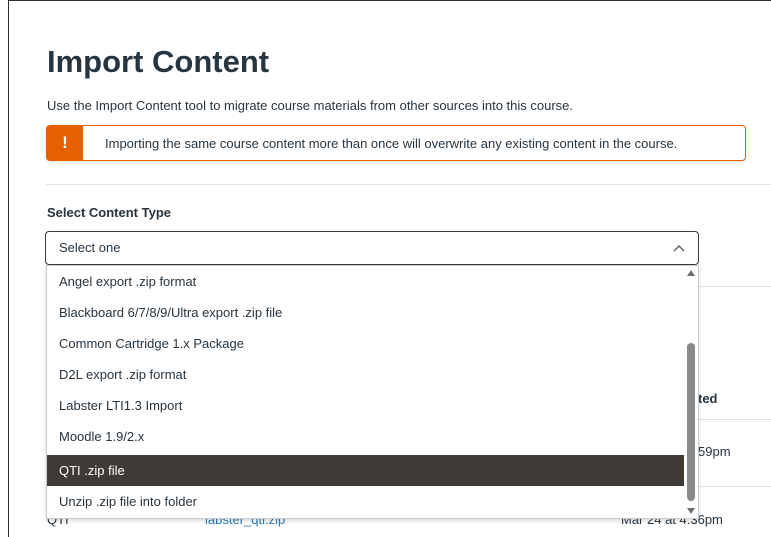  What do you see at coordinates (65, 143) in the screenshot?
I see `warning-icon: !` at bounding box center [65, 143].